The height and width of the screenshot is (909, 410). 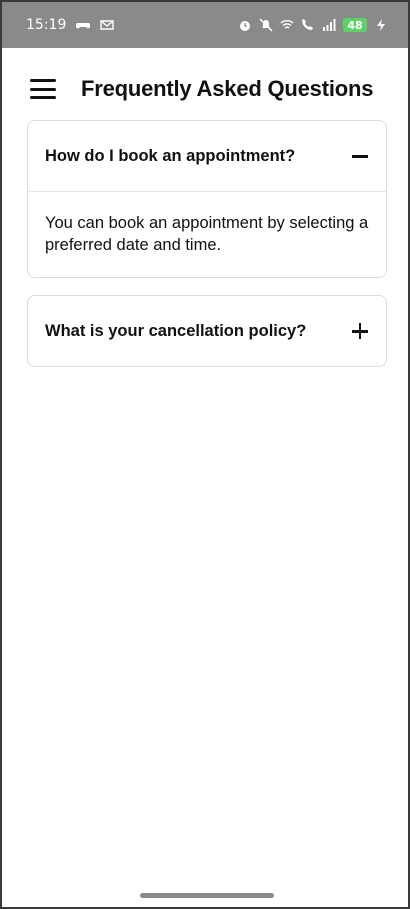 What do you see at coordinates (355, 25) in the screenshot?
I see `battery-icon: 48` at bounding box center [355, 25].